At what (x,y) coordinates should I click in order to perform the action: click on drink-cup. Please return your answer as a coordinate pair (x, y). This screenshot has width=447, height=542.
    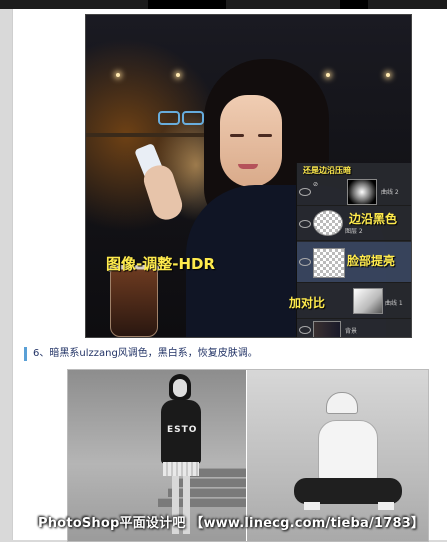
    Looking at the image, I should click on (134, 303).